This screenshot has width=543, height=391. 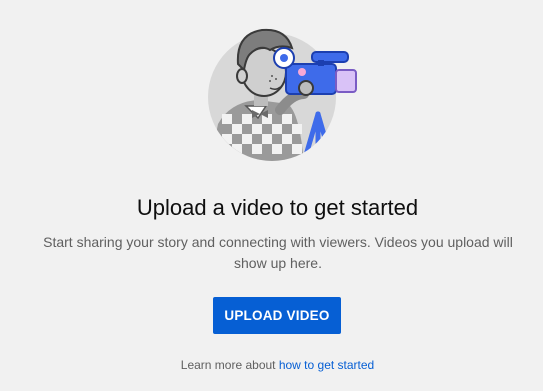 I want to click on learn-more-text: Learn more about how to get started, so click(x=271, y=365).